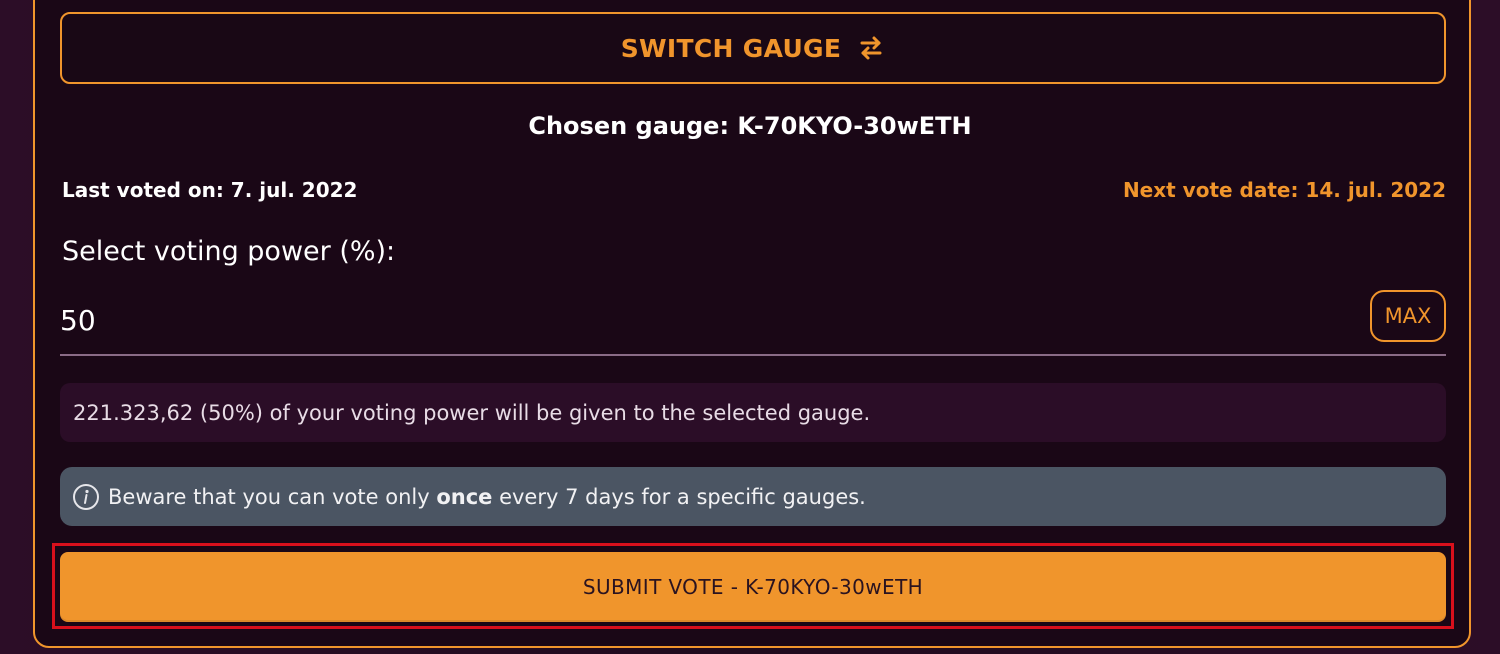 The image size is (1500, 654). What do you see at coordinates (1284, 190) in the screenshot?
I see `next-vote-date-text: Next vote date: 14. jul. 2022` at bounding box center [1284, 190].